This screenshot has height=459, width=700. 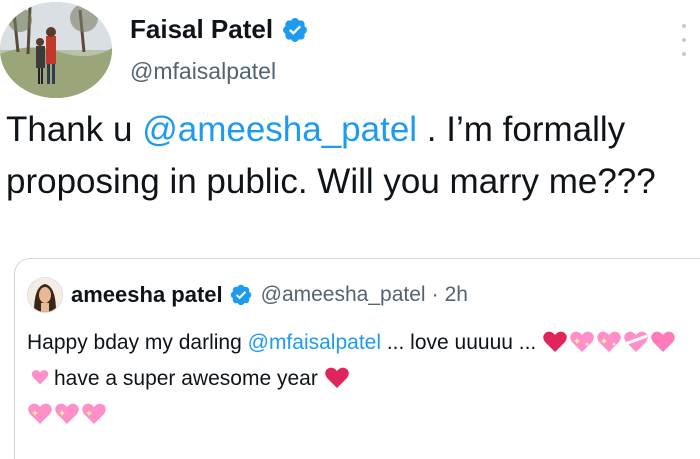 I want to click on quoted-text-end: have a super awesome year, so click(x=186, y=378).